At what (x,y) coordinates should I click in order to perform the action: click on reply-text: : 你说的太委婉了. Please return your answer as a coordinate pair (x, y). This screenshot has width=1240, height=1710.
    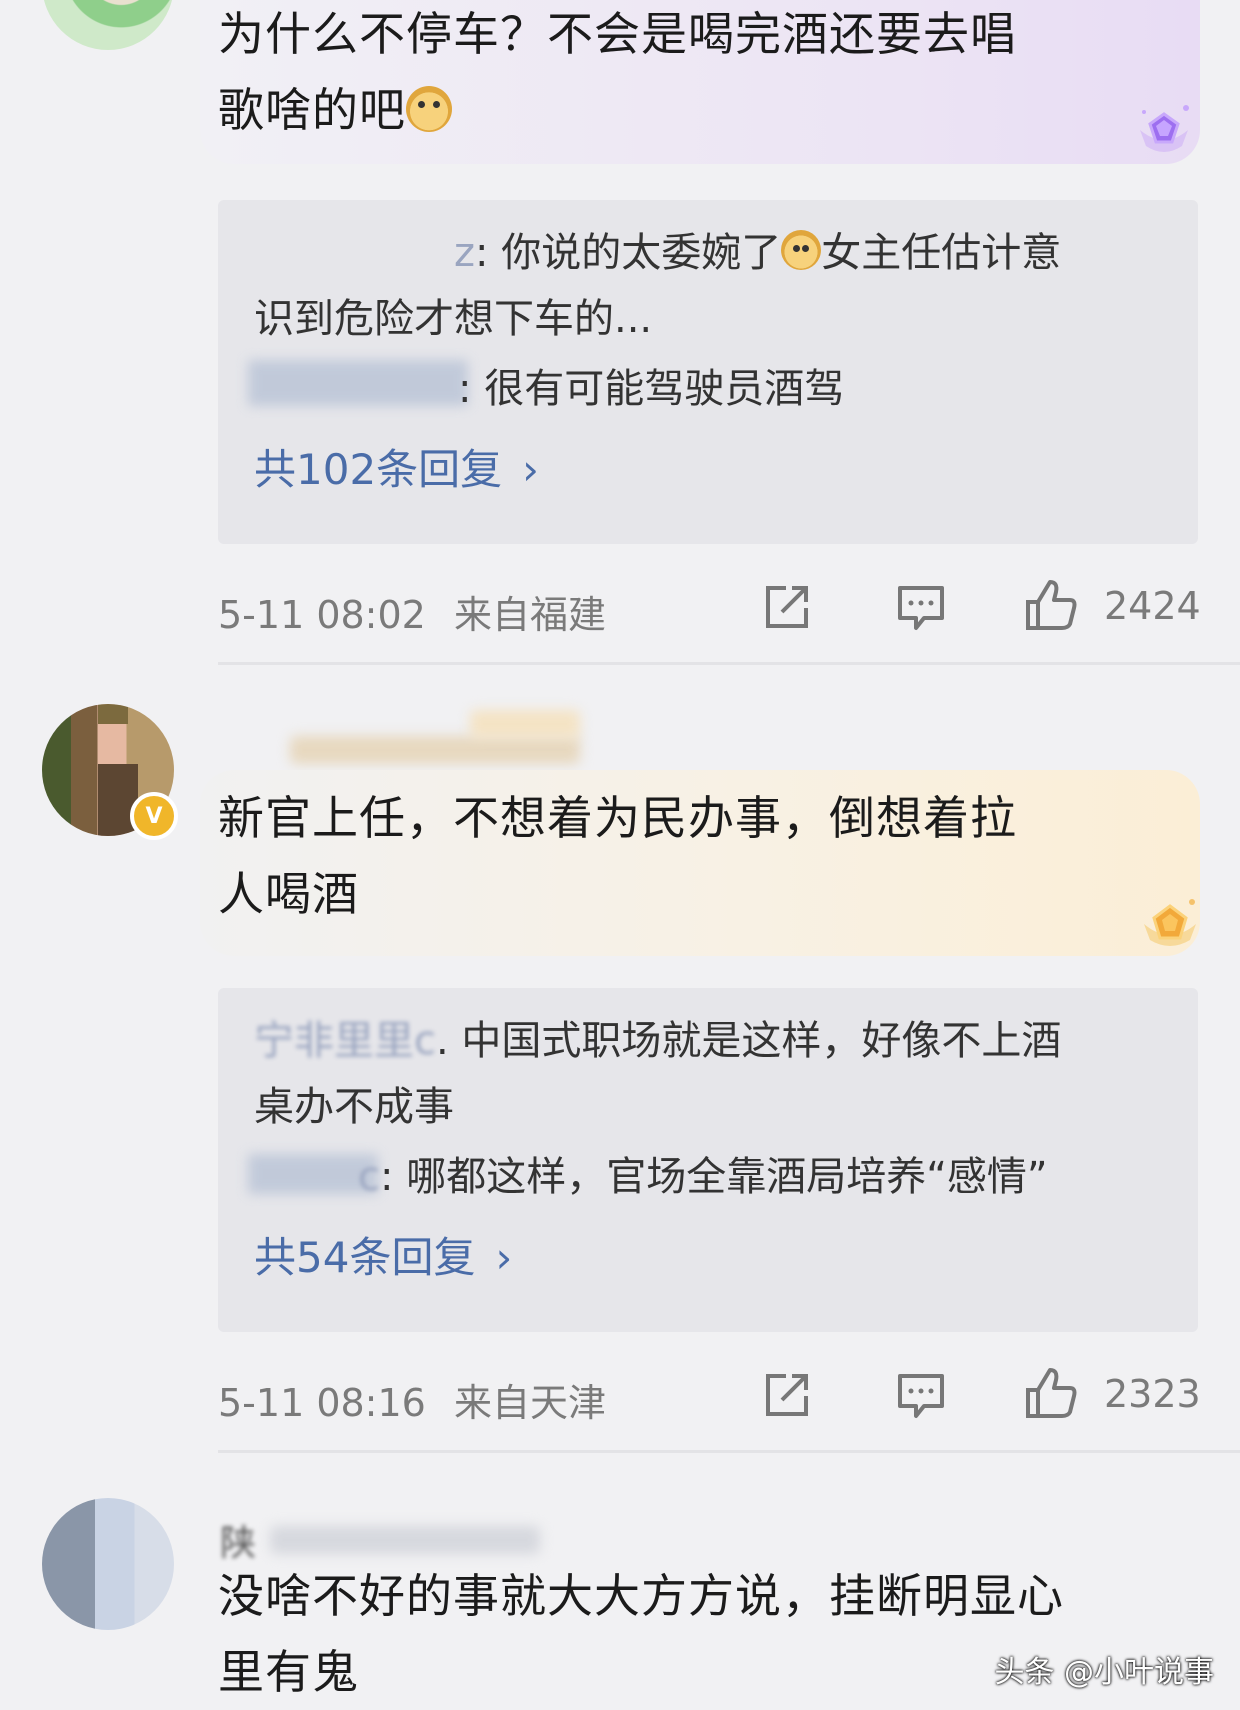
    Looking at the image, I should click on (628, 253).